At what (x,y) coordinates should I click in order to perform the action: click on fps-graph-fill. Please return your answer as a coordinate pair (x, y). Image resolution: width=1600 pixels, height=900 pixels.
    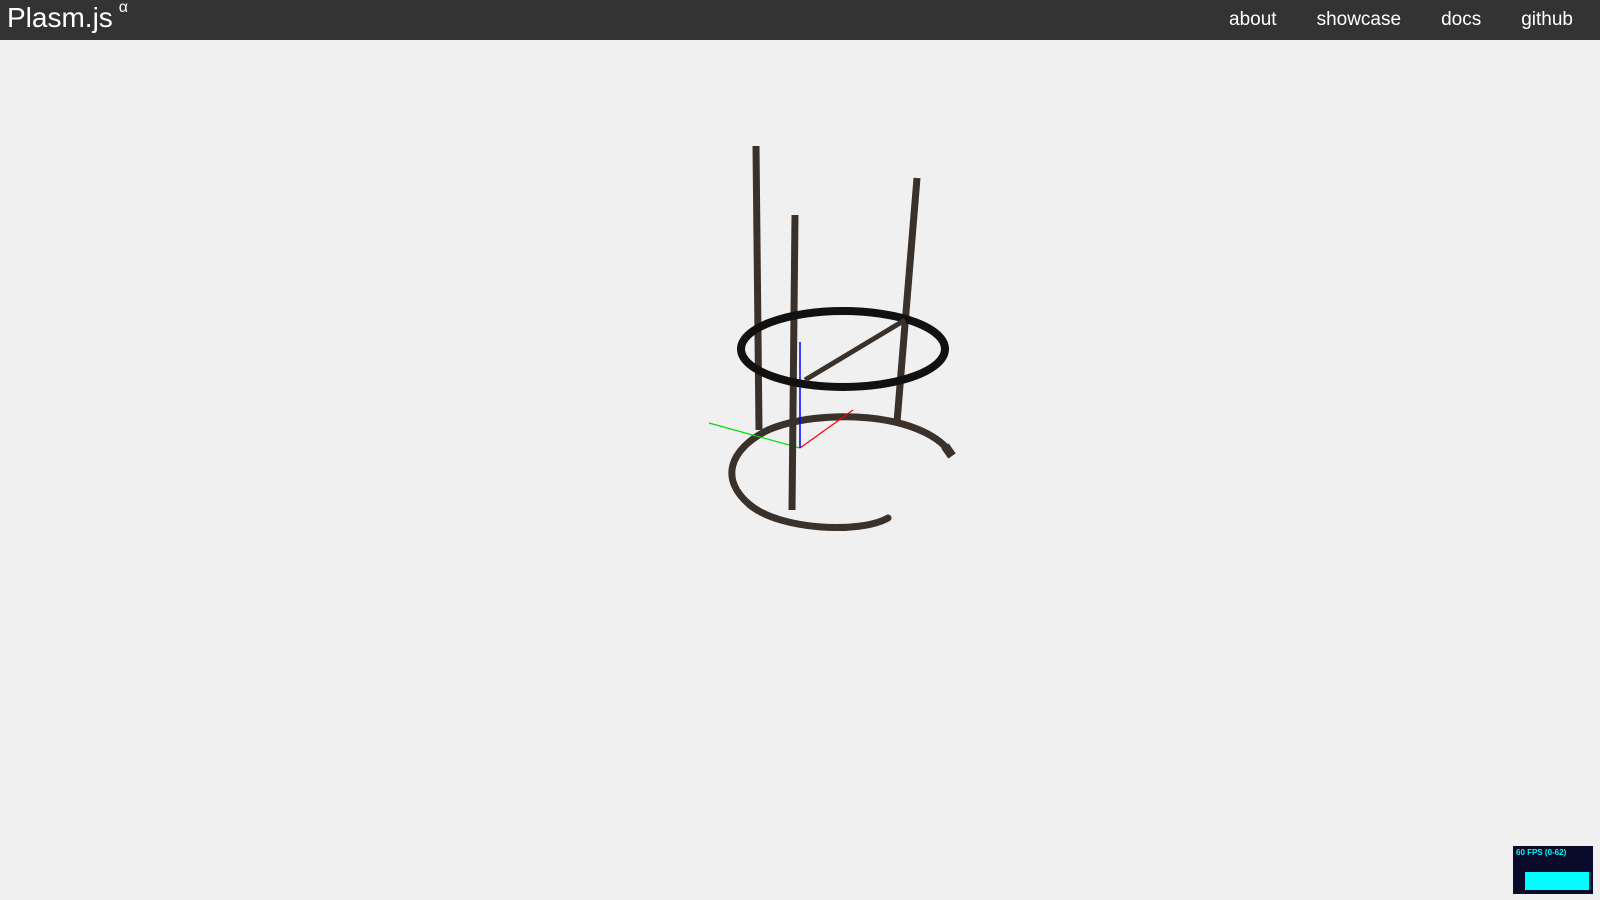
    Looking at the image, I should click on (1557, 881).